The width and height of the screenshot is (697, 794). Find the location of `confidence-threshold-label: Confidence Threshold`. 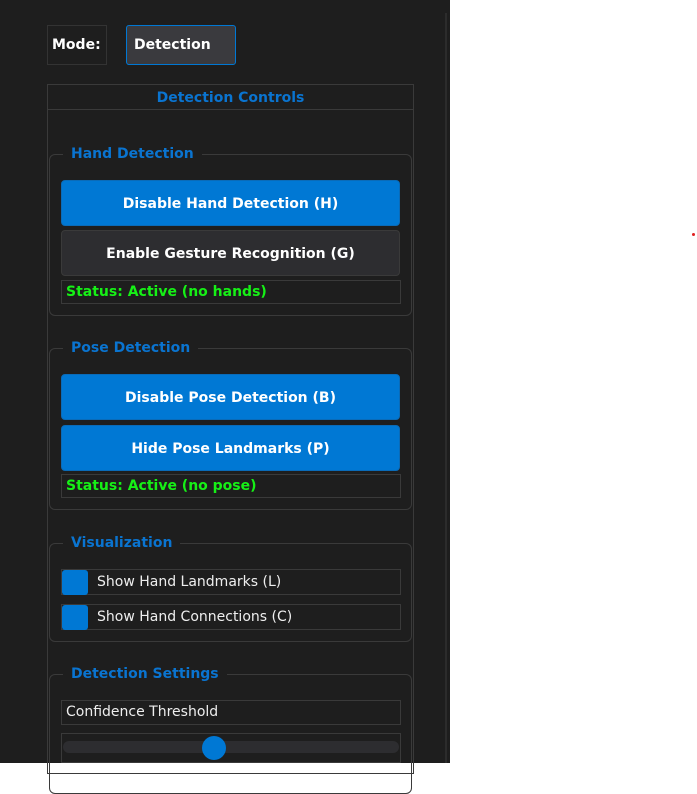

confidence-threshold-label: Confidence Threshold is located at coordinates (231, 712).